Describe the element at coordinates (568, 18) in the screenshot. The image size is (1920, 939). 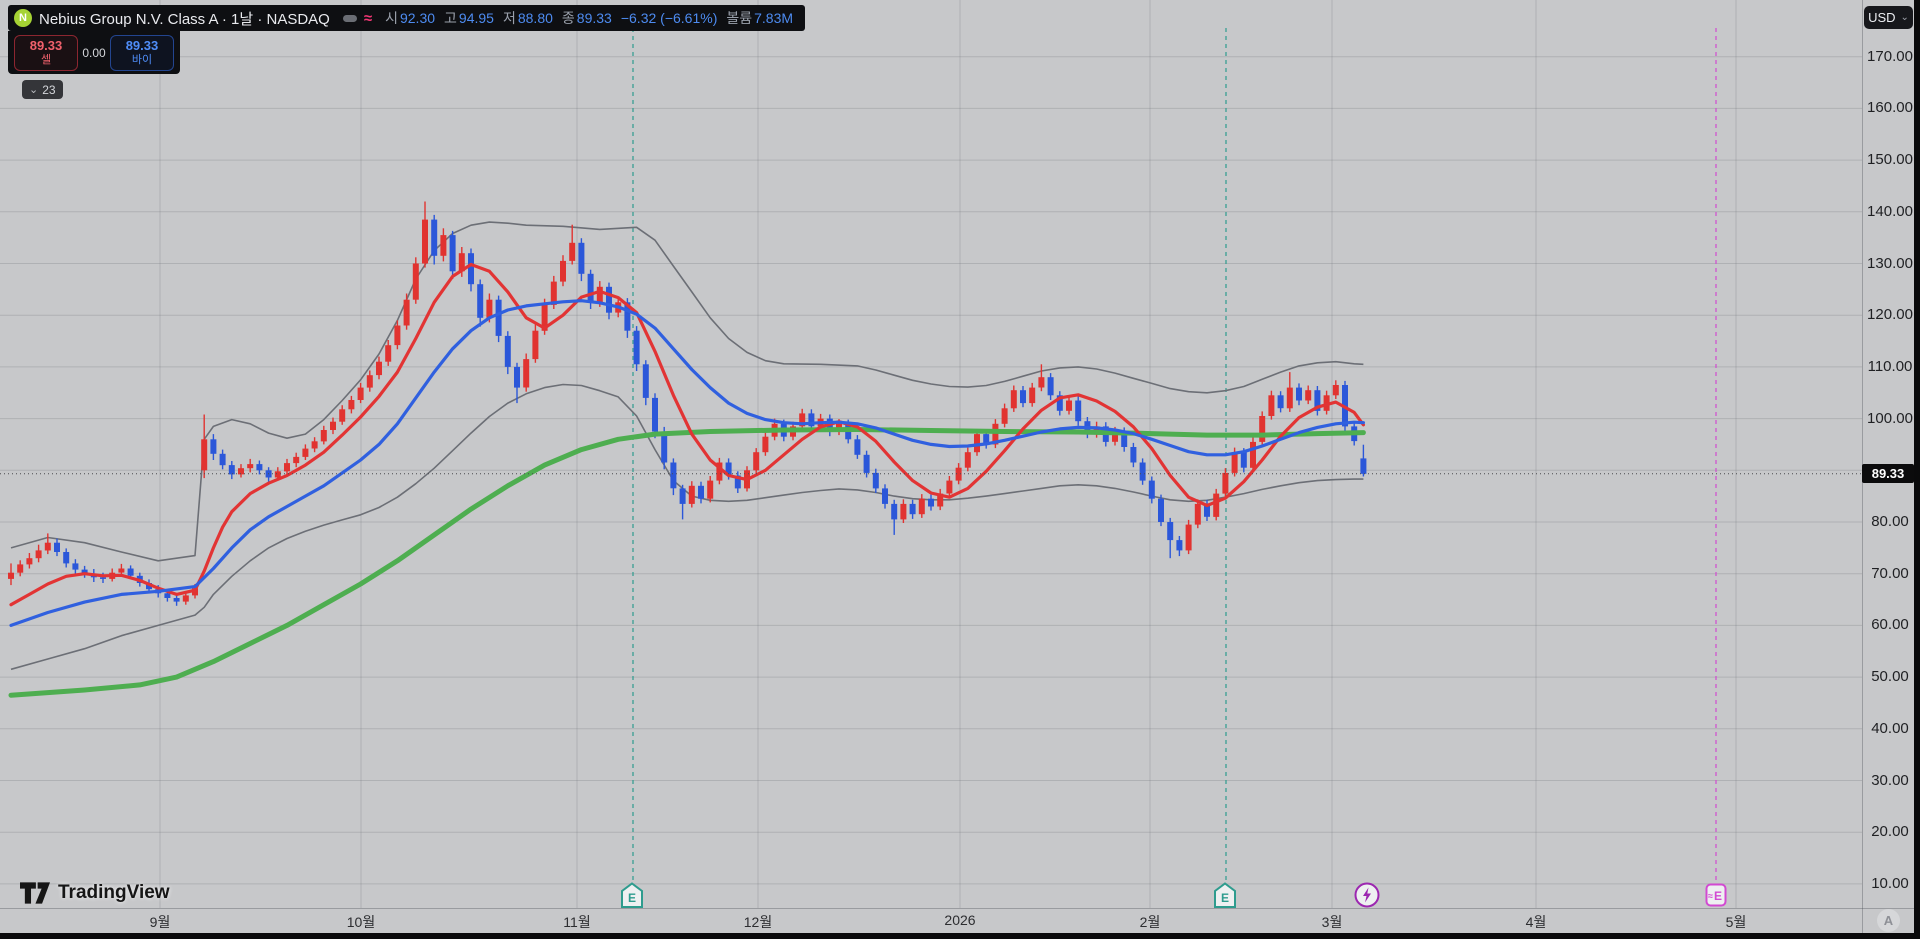
I see `close-label: 종` at that location.